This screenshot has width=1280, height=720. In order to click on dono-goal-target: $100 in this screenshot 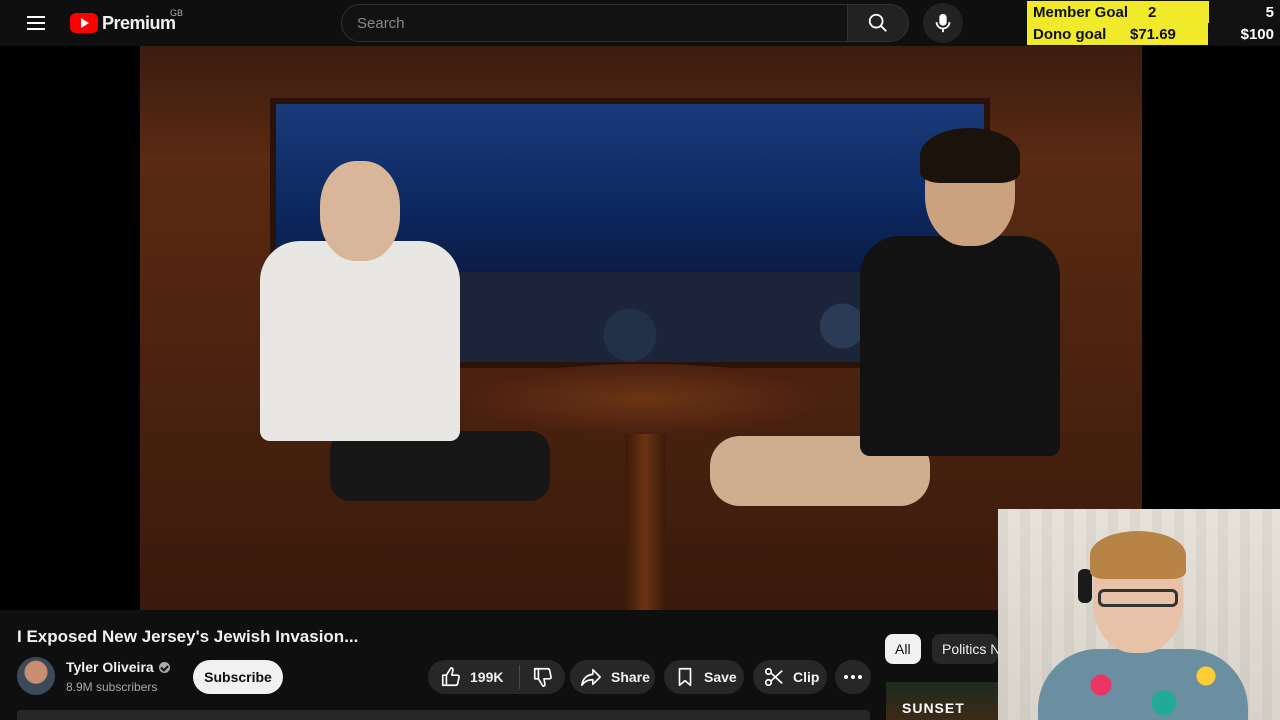, I will do `click(1257, 34)`.